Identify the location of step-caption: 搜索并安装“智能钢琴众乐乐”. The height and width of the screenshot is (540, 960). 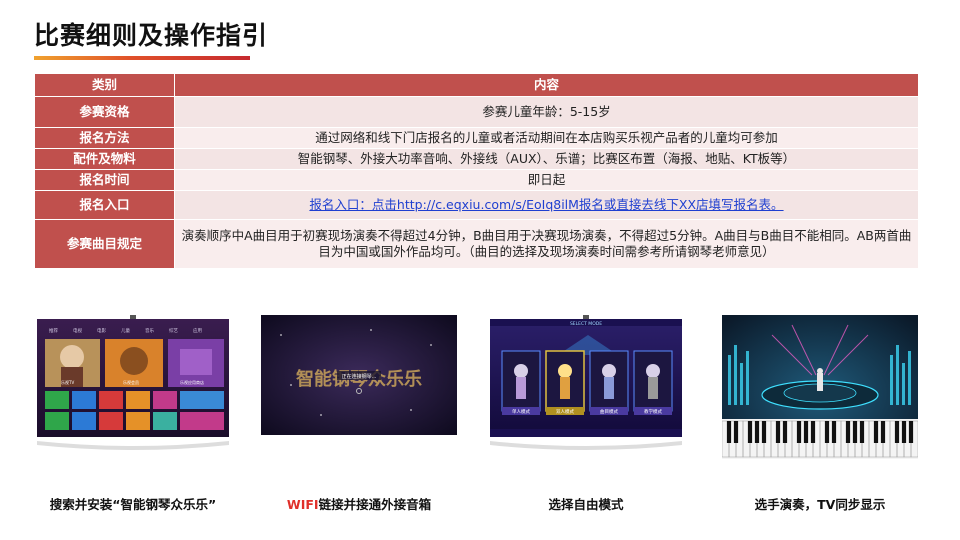
(133, 504).